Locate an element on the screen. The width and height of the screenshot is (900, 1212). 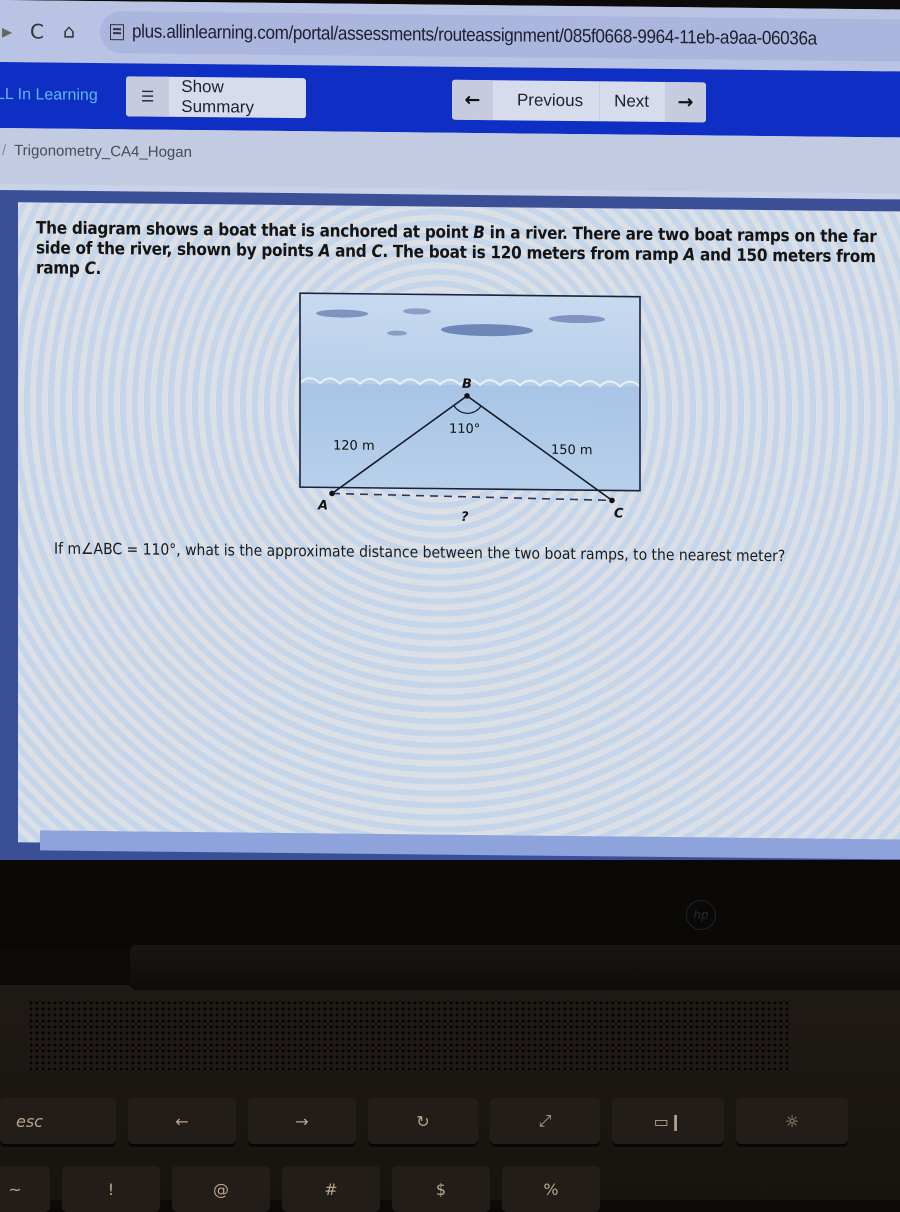
home-icon: ⌂ is located at coordinates (69, 32).